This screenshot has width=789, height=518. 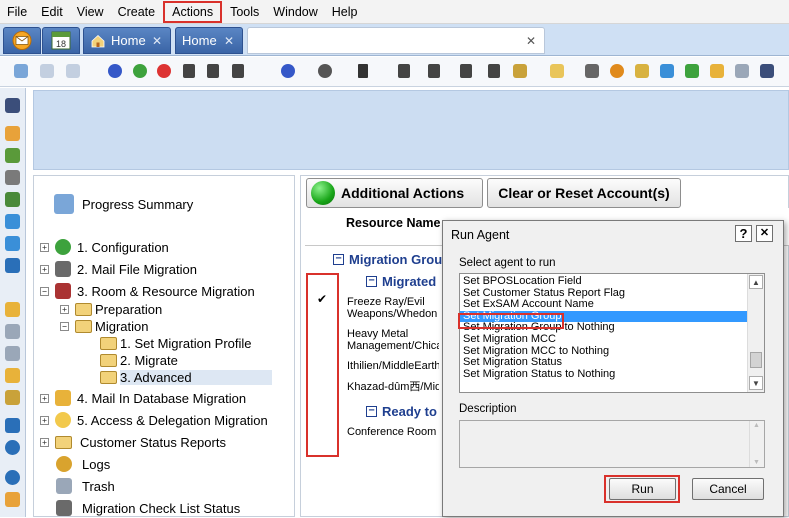 I want to click on nav-advanced: 3. Advanced, so click(x=196, y=377).